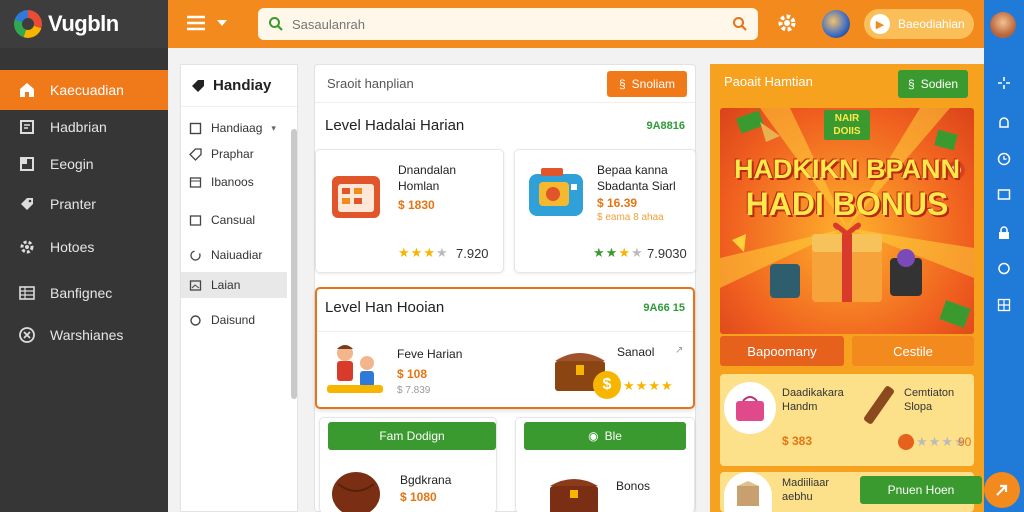  Describe the element at coordinates (965, 442) in the screenshot. I see `product-score: 90` at that location.